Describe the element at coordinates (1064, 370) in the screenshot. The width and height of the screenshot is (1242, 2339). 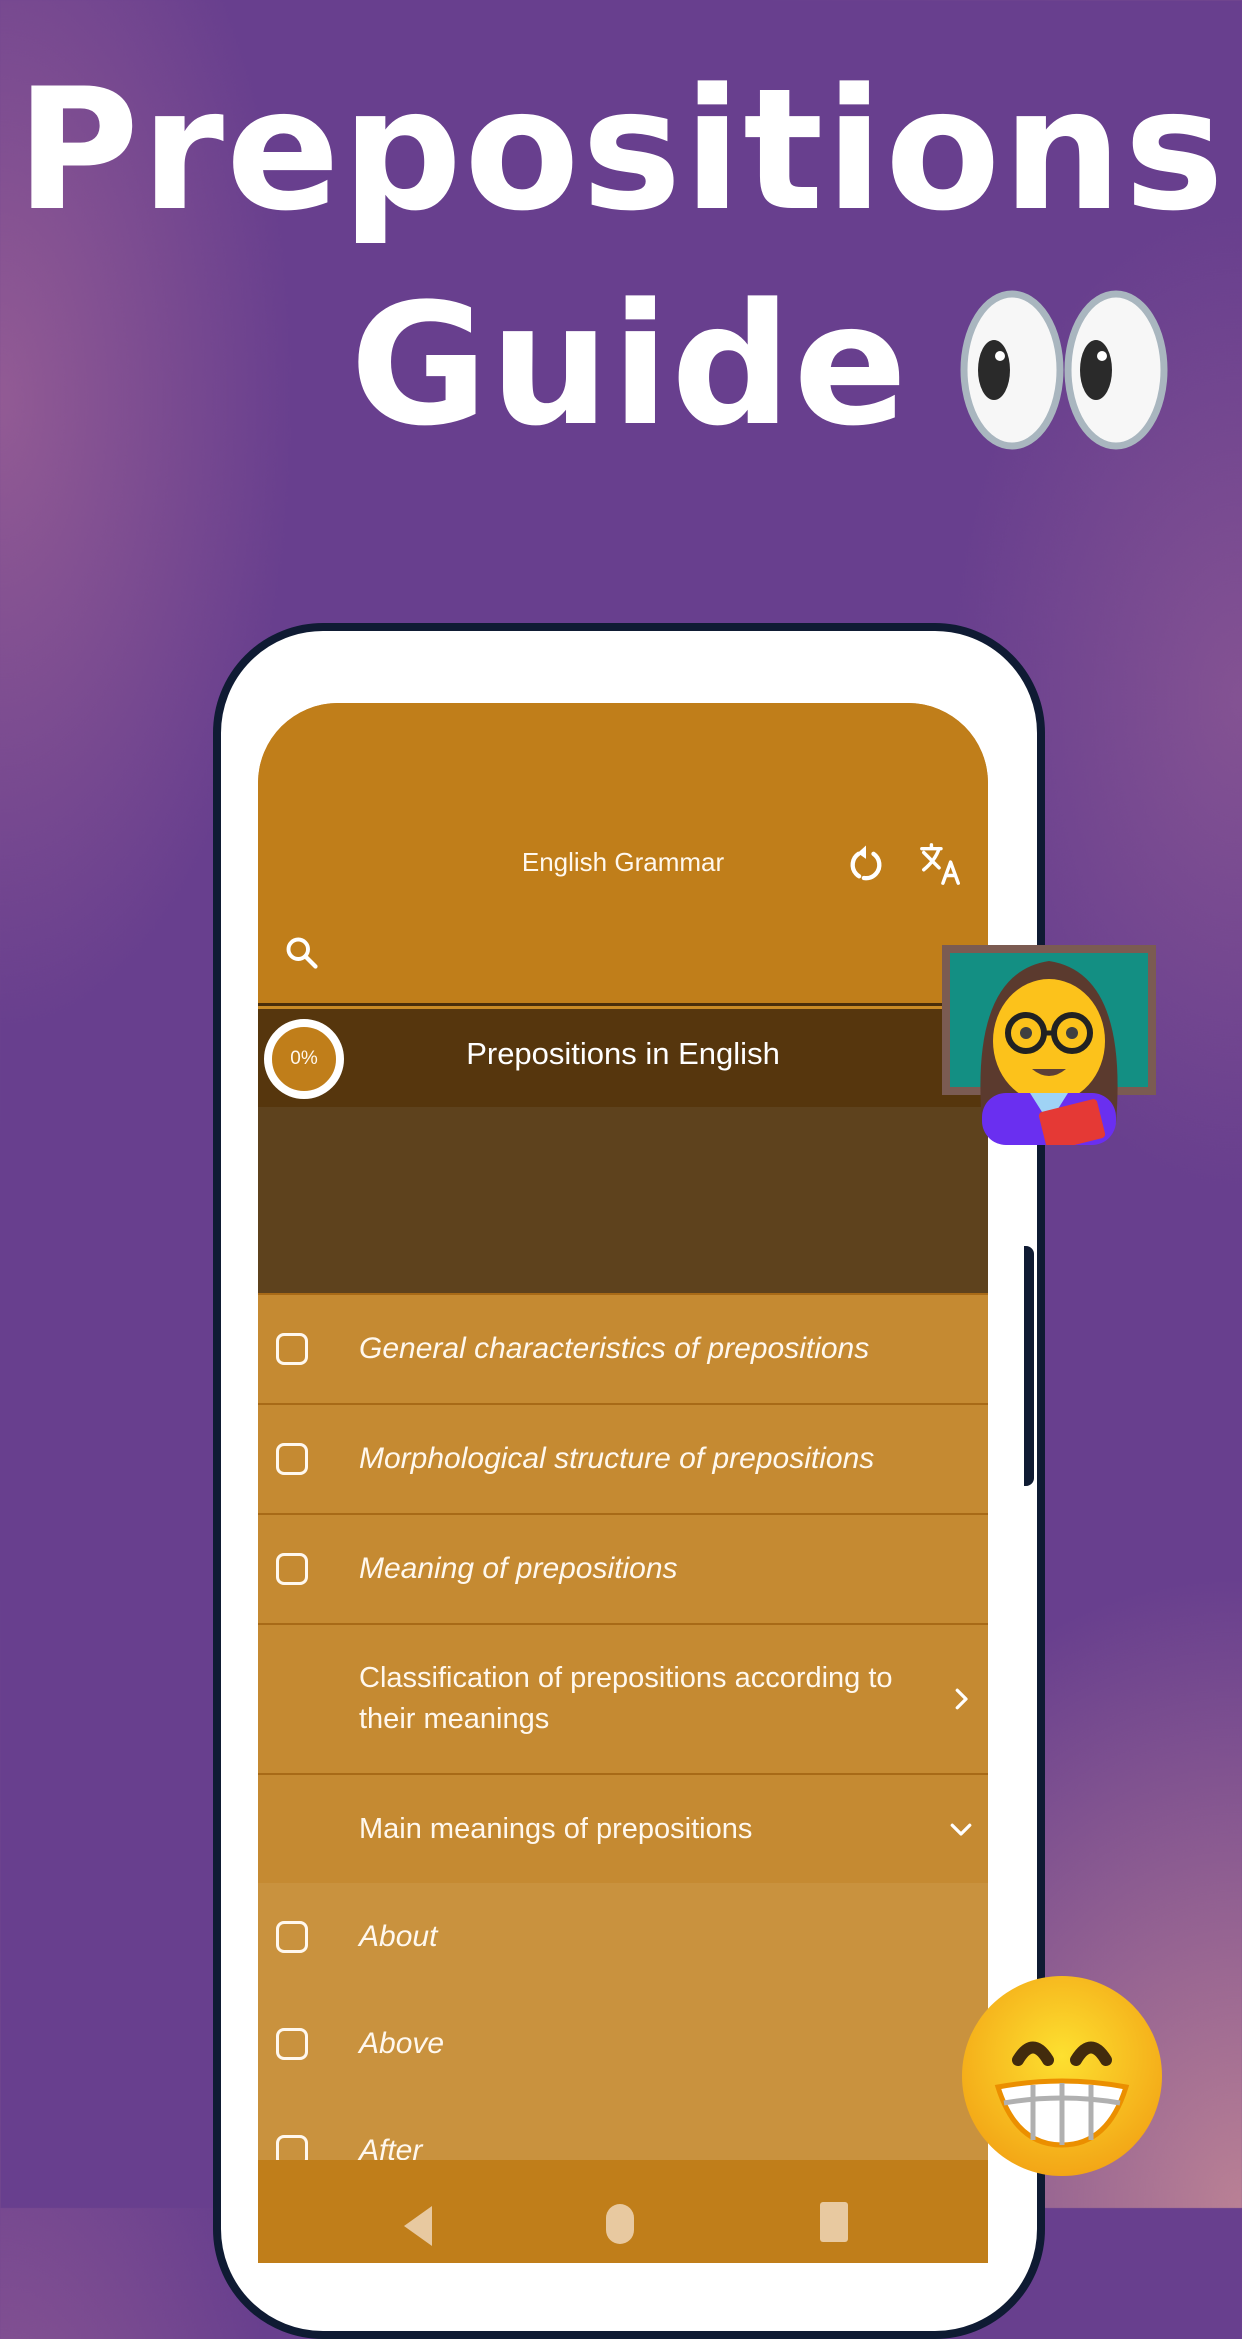
I see `eyes-emoji-icon` at that location.